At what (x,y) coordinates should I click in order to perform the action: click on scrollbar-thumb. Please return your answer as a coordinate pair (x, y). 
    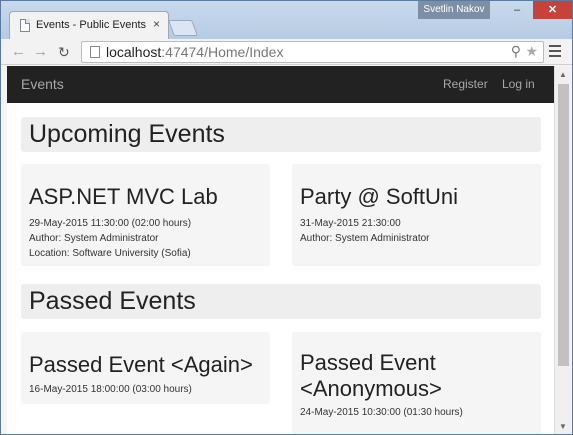
    Looking at the image, I should click on (563, 225).